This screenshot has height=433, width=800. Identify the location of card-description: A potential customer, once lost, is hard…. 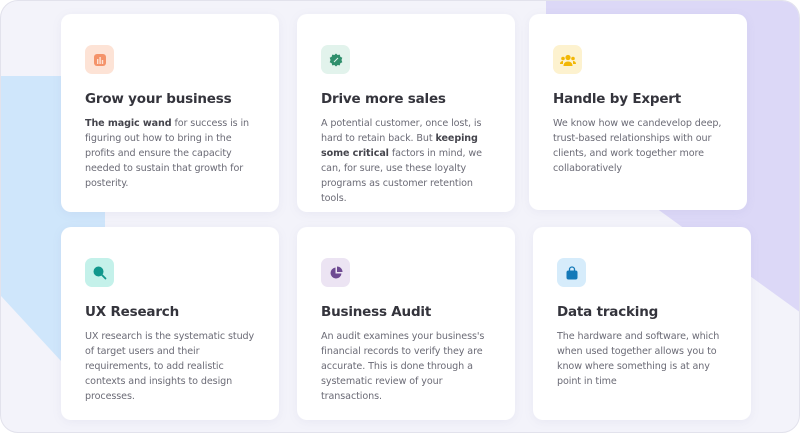
(401, 161).